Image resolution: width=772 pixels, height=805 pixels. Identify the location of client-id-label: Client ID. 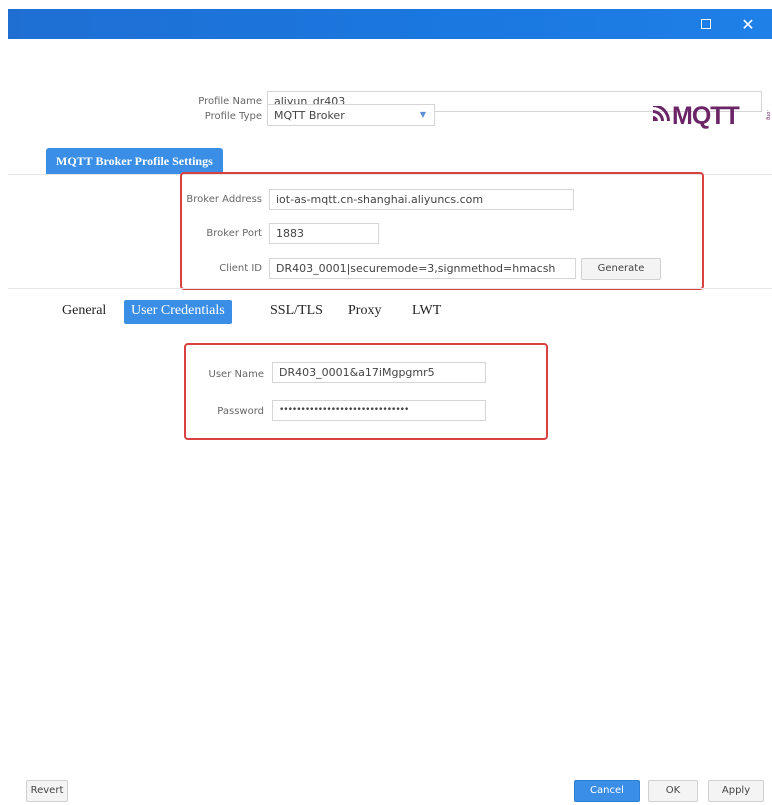
(240, 268).